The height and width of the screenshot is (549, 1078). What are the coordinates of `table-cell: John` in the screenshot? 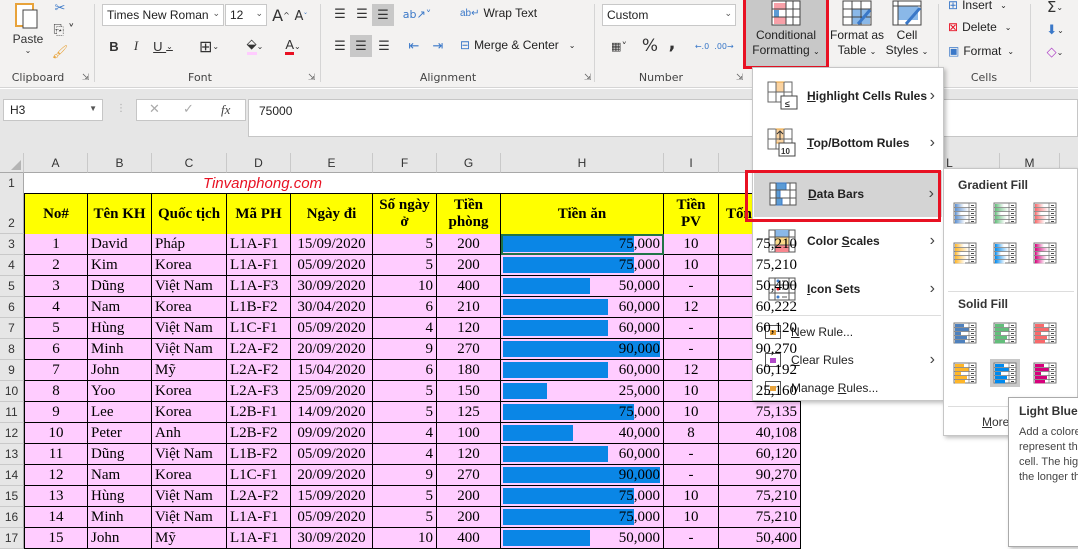 It's located at (120, 538).